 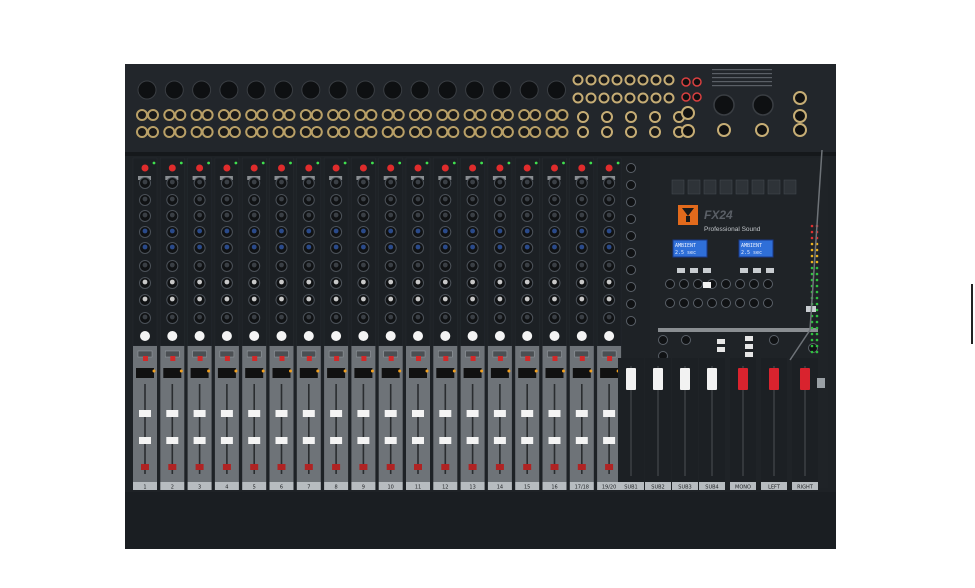 I want to click on fx-program-grid, so click(x=790, y=187).